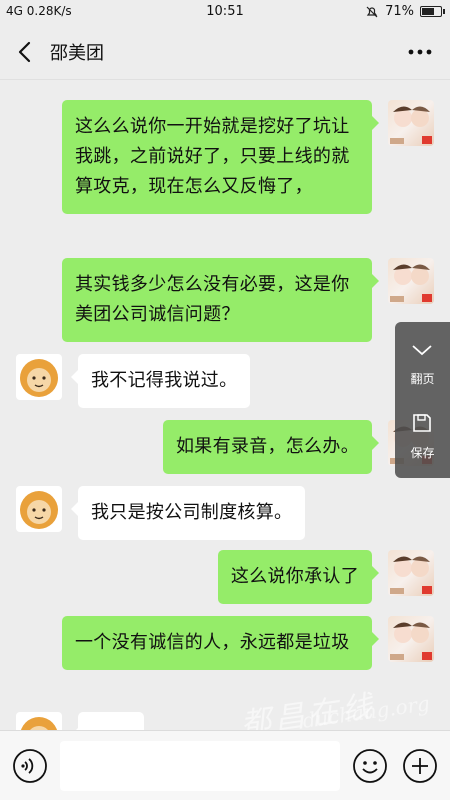 The image size is (450, 800). Describe the element at coordinates (188, 513) in the screenshot. I see `received-message-bubble: 我只是按公司制度核算。` at that location.